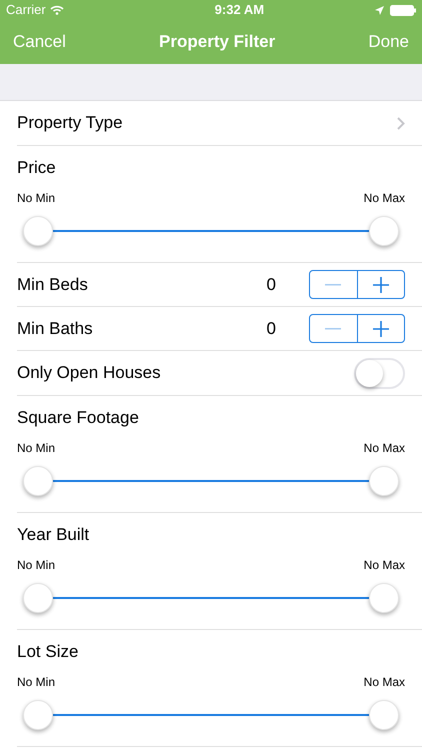 The width and height of the screenshot is (422, 750). Describe the element at coordinates (53, 285) in the screenshot. I see `row-label: Min Beds` at that location.